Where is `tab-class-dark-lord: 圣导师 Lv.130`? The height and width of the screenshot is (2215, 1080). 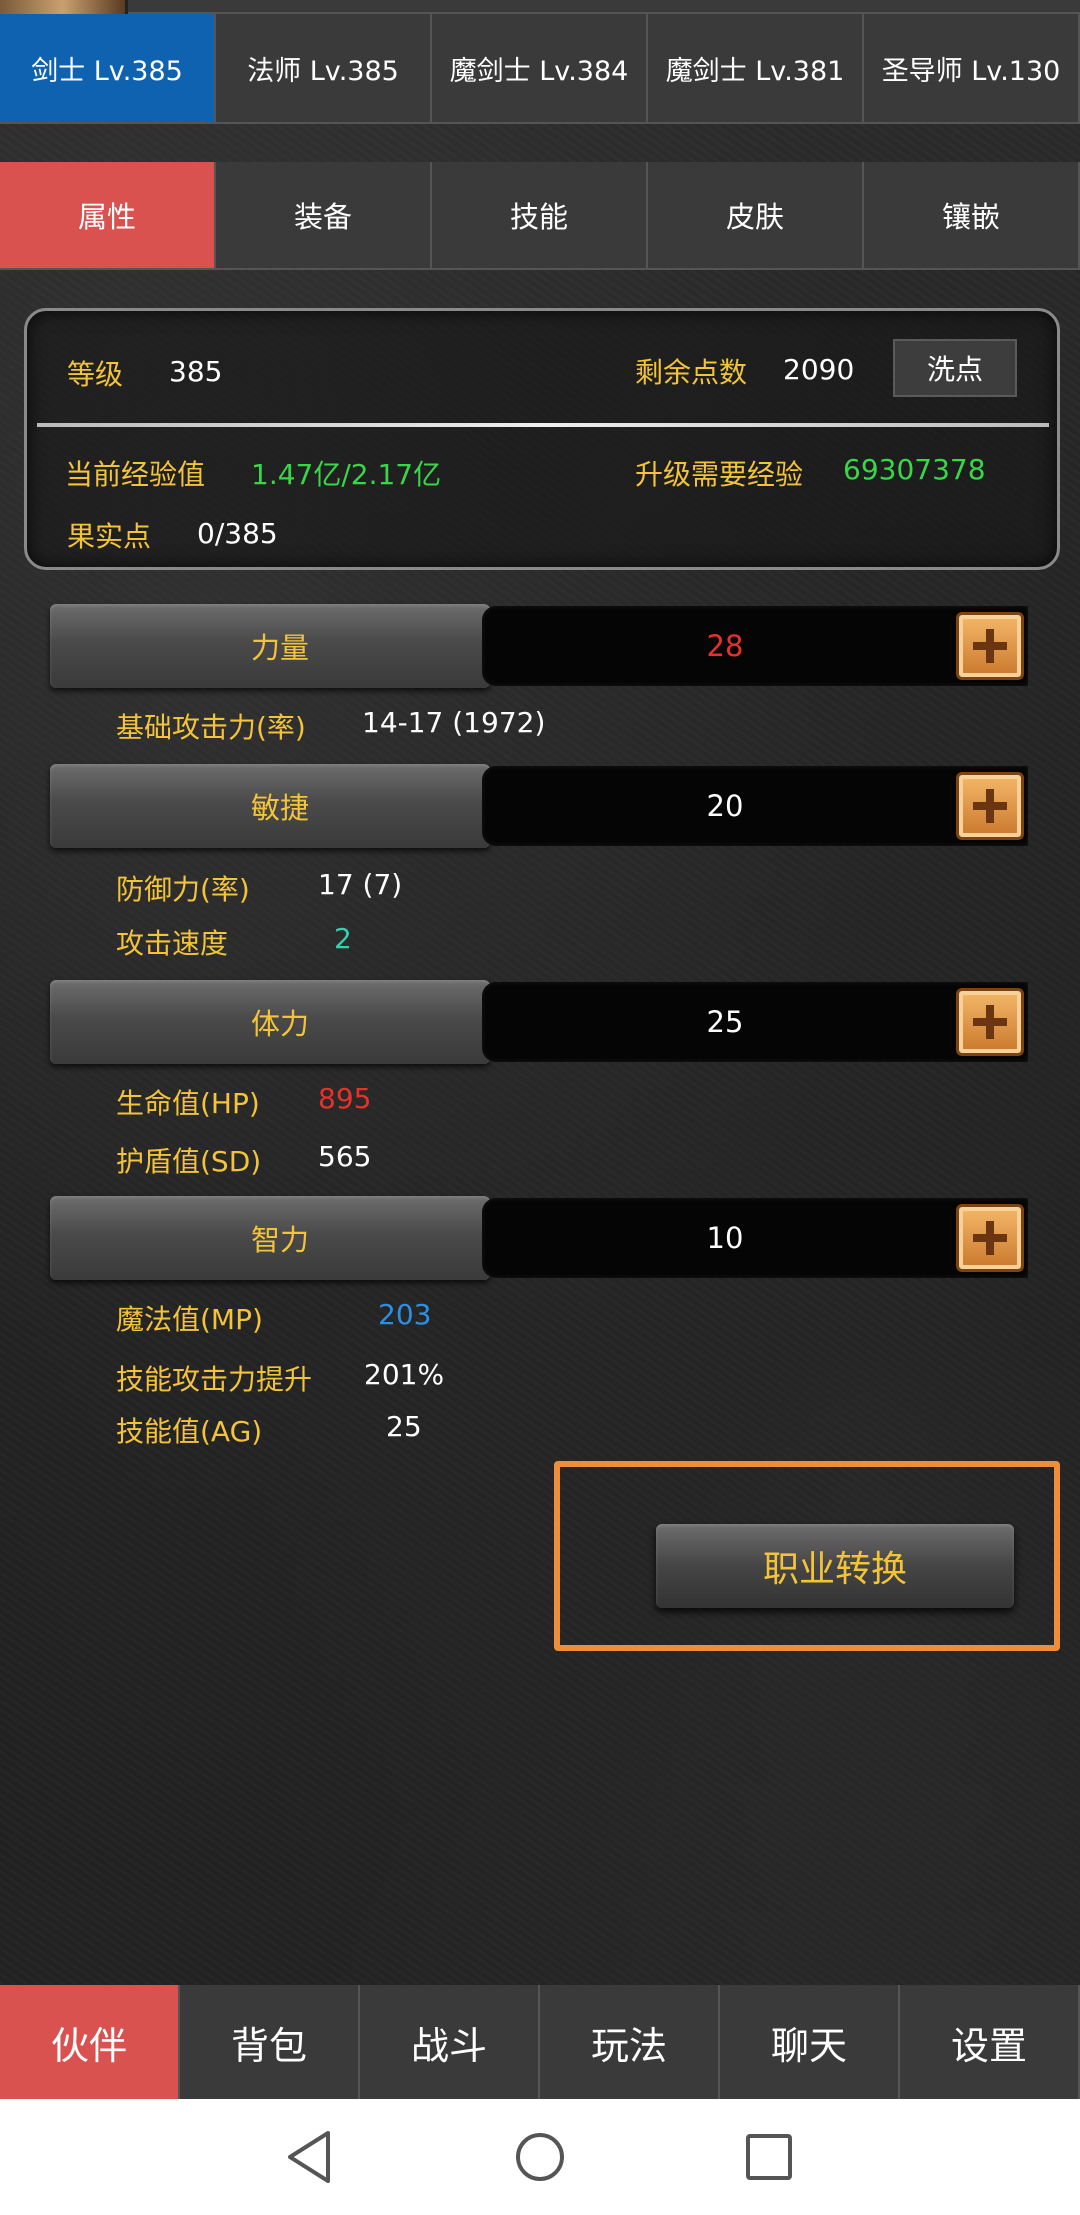 tab-class-dark-lord: 圣导师 Lv.130 is located at coordinates (972, 69).